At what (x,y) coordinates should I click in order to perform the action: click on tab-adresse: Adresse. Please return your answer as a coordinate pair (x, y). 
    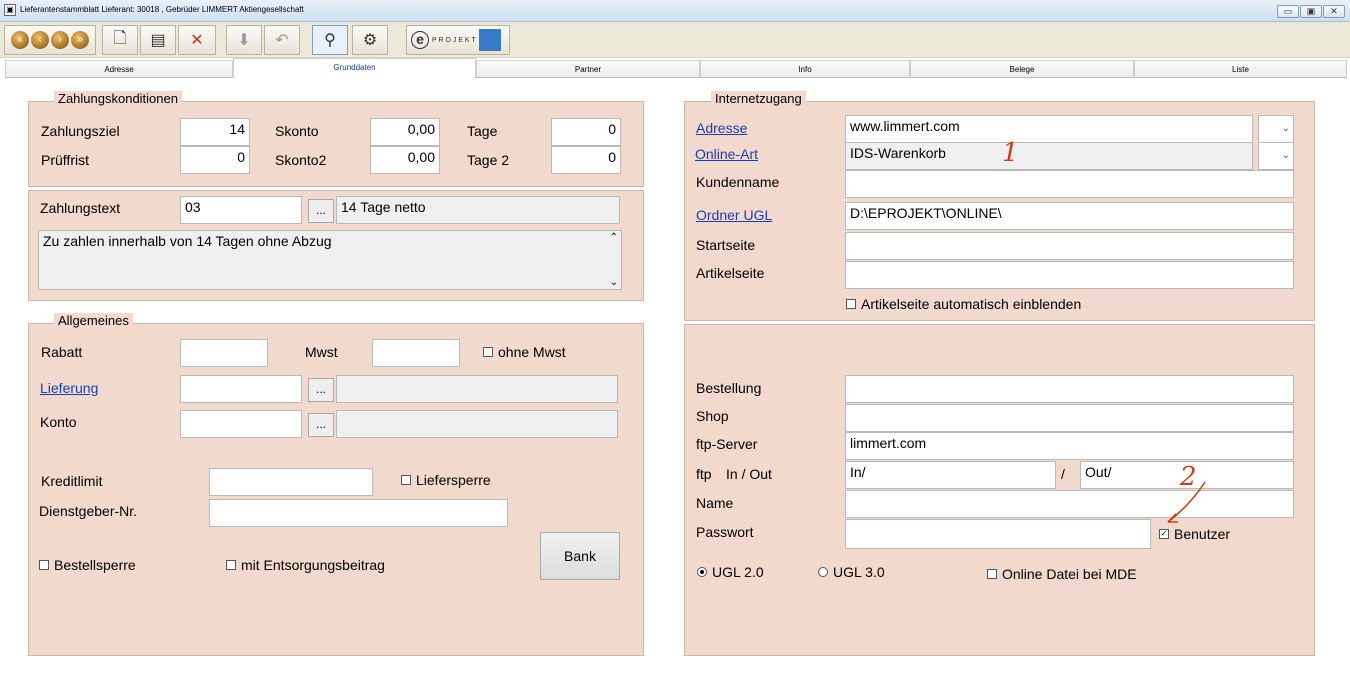
    Looking at the image, I should click on (119, 69).